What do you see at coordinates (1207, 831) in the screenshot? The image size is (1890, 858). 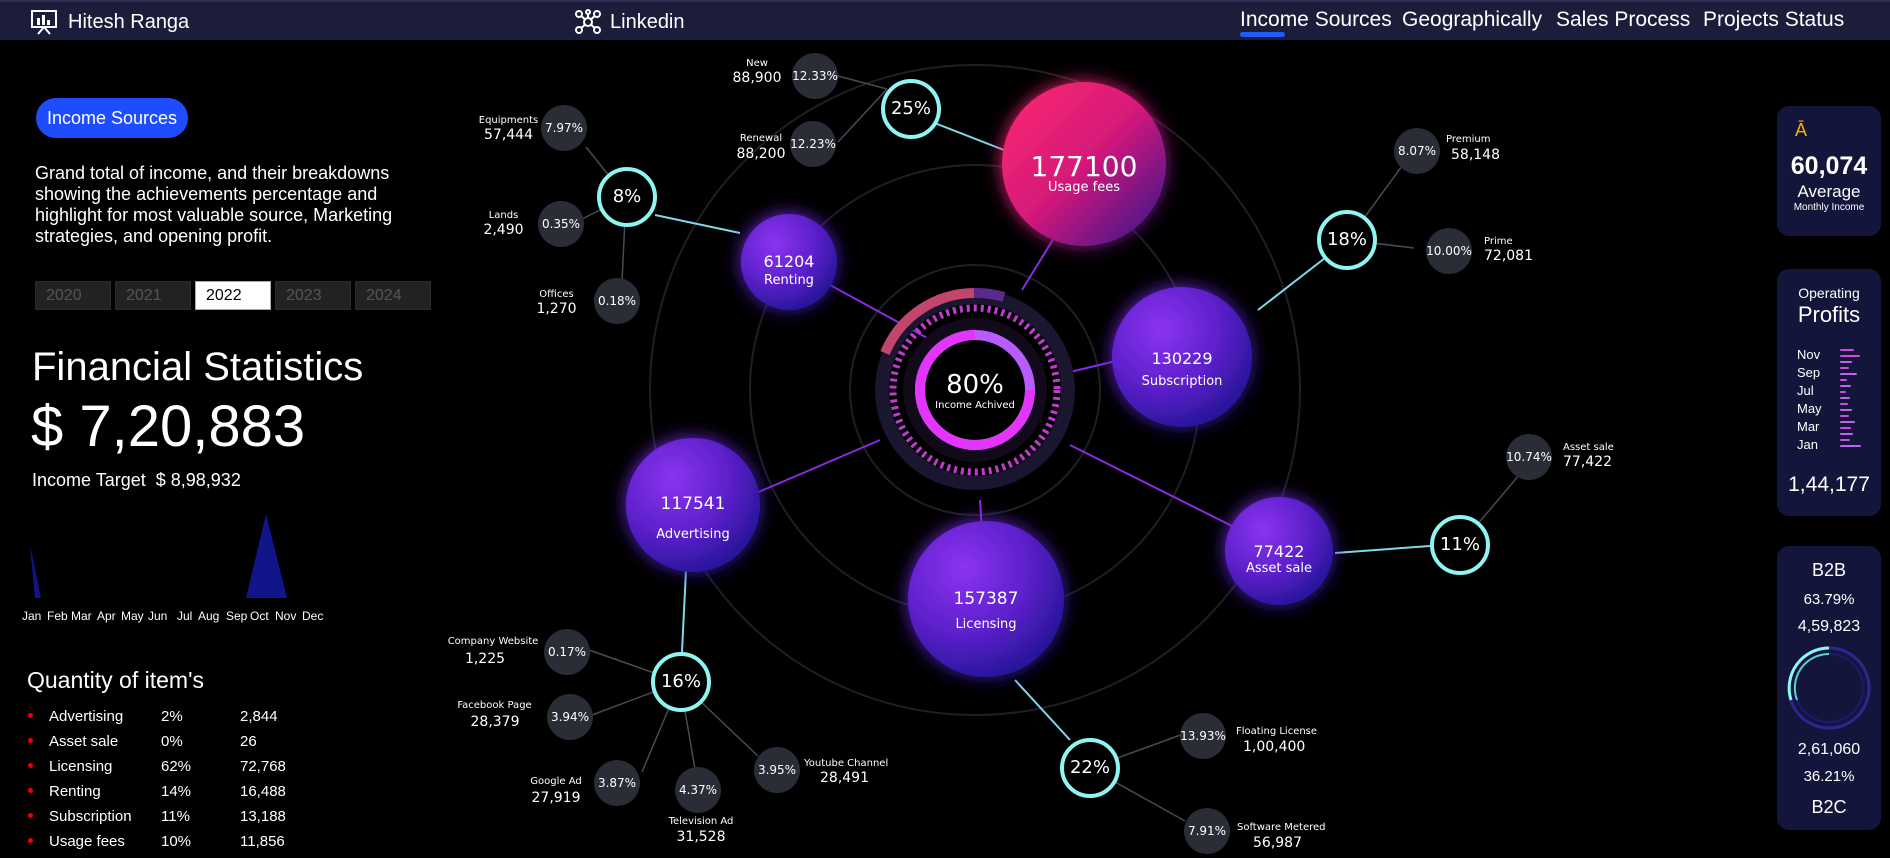 I see `detail-pct: 7.91%` at bounding box center [1207, 831].